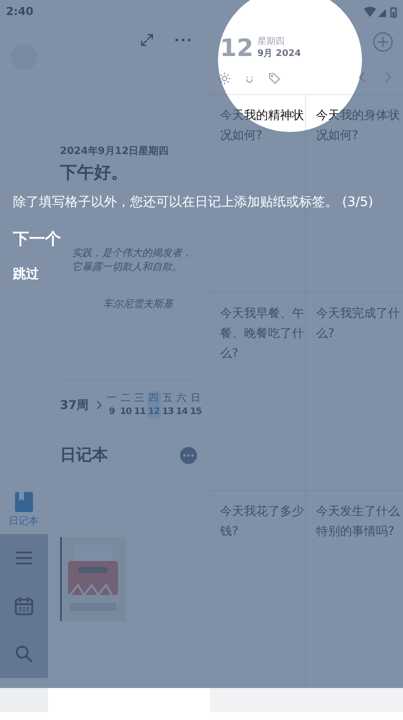 The height and width of the screenshot is (720, 403). Describe the element at coordinates (20, 12) in the screenshot. I see `clock-text: 2:40` at that location.